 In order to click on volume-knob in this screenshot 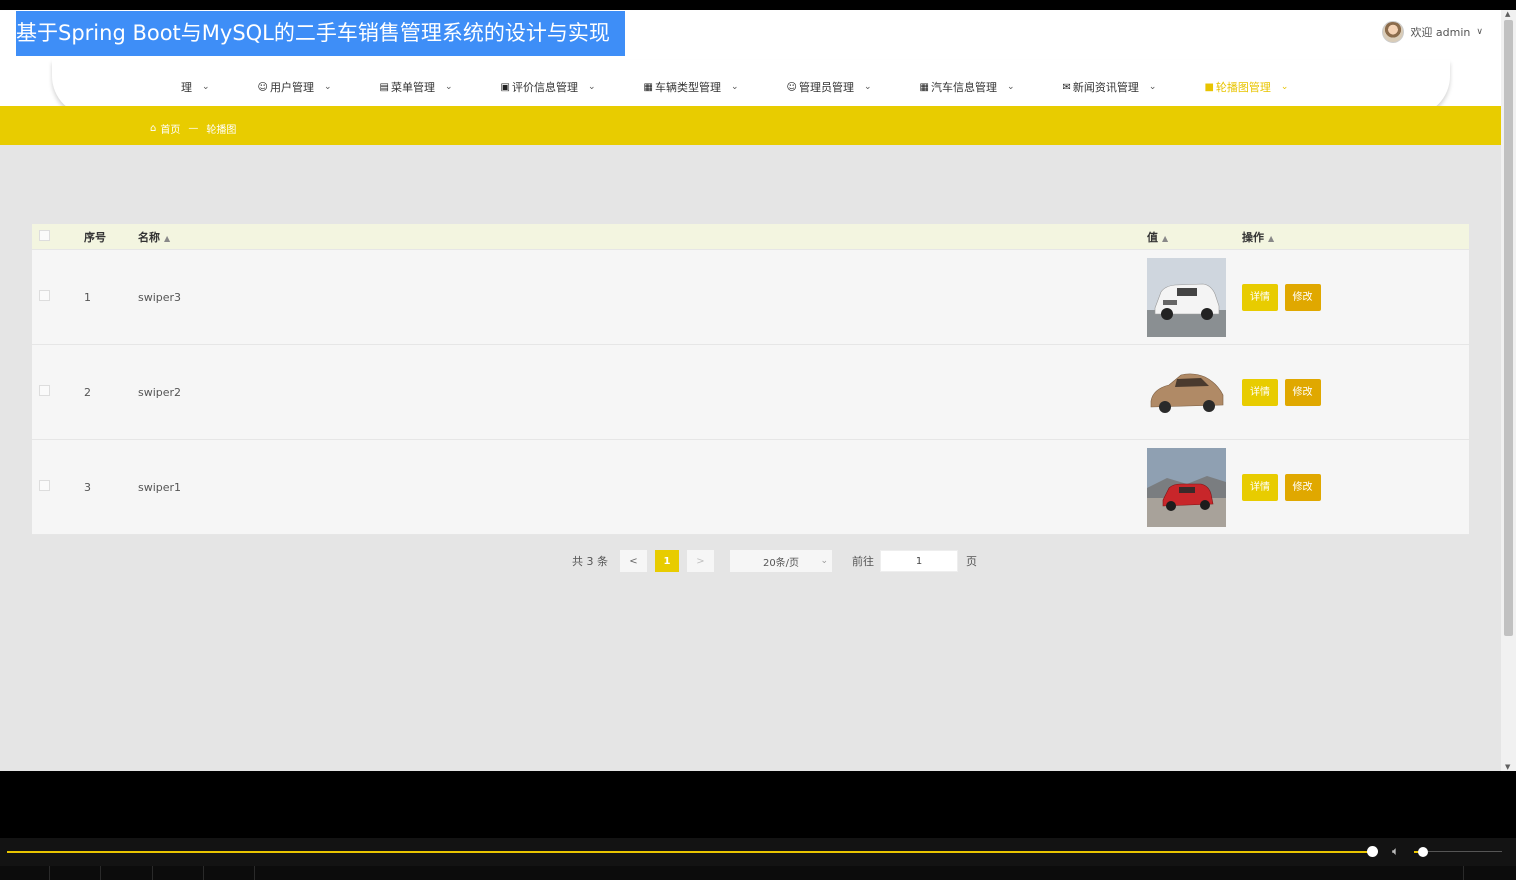, I will do `click(1423, 852)`.